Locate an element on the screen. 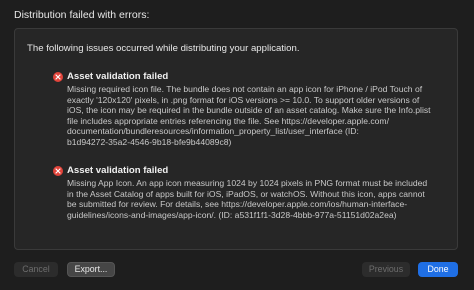  cancel-button: Cancel is located at coordinates (36, 269).